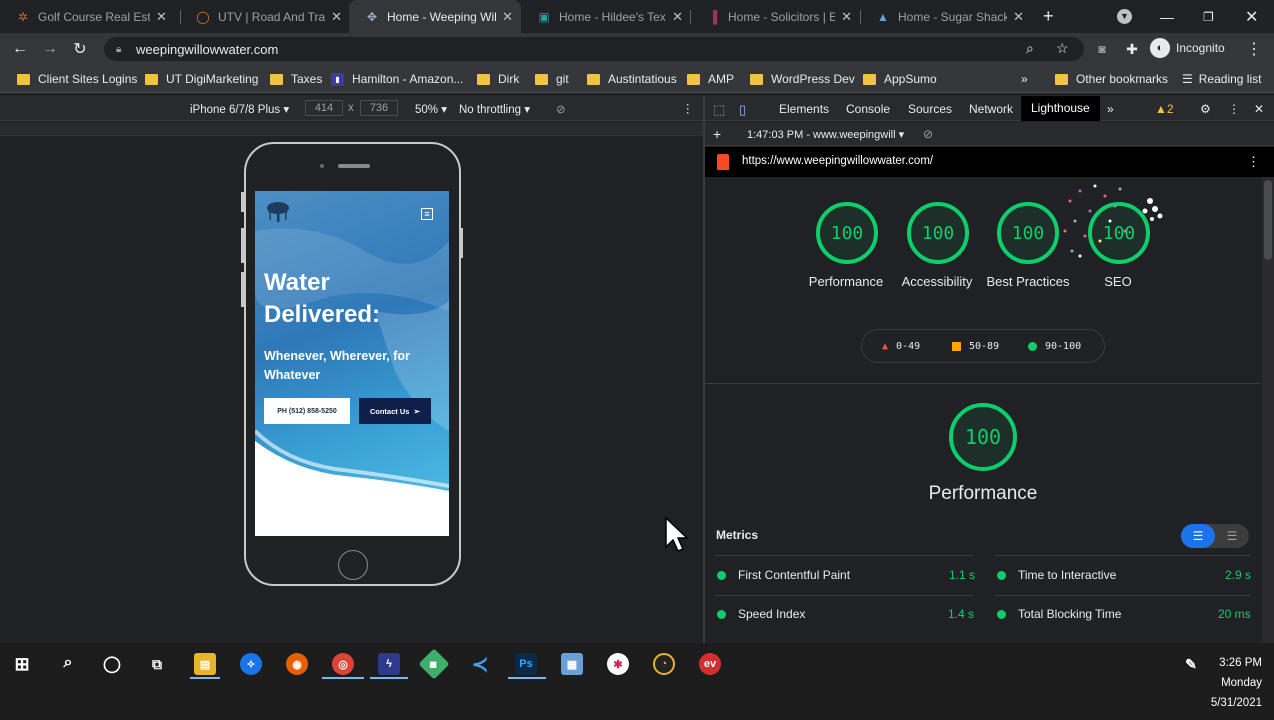 The height and width of the screenshot is (720, 1274). Describe the element at coordinates (112, 664) in the screenshot. I see `cortana-icon: ◯` at that location.